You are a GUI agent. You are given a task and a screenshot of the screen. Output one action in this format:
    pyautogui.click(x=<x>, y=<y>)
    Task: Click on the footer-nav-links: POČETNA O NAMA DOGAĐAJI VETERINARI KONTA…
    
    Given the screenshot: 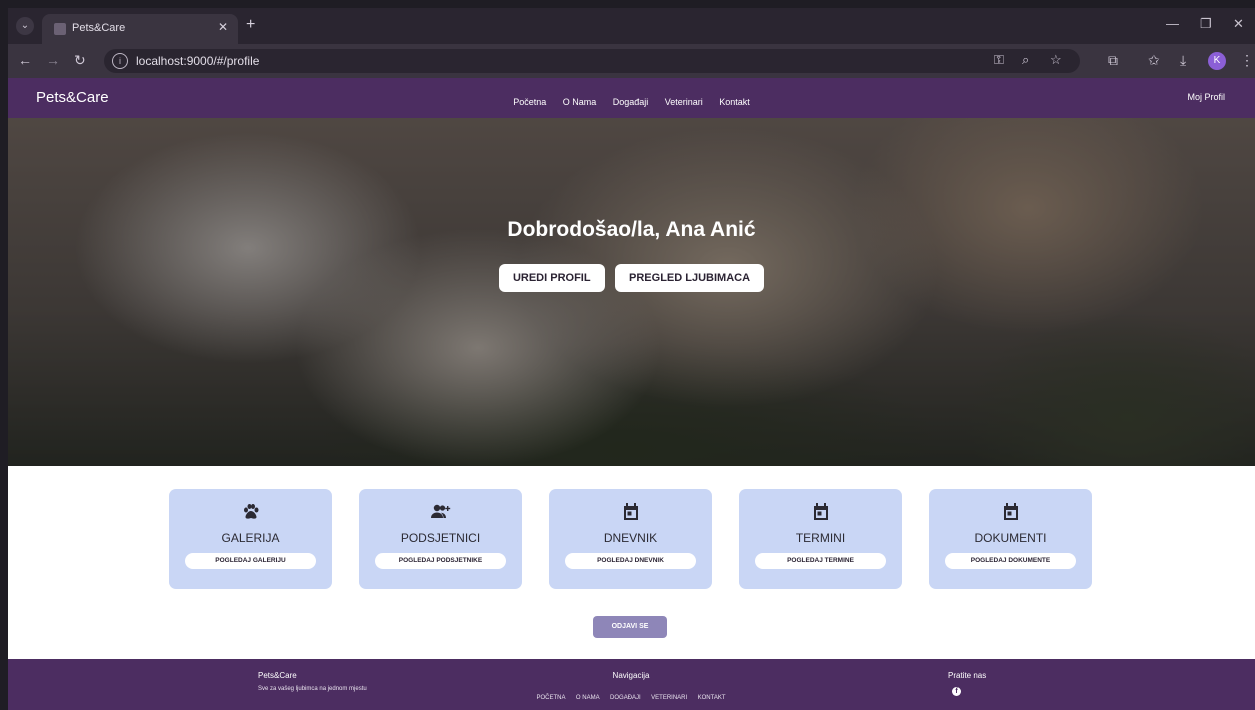 What is the action you would take?
    pyautogui.click(x=631, y=695)
    